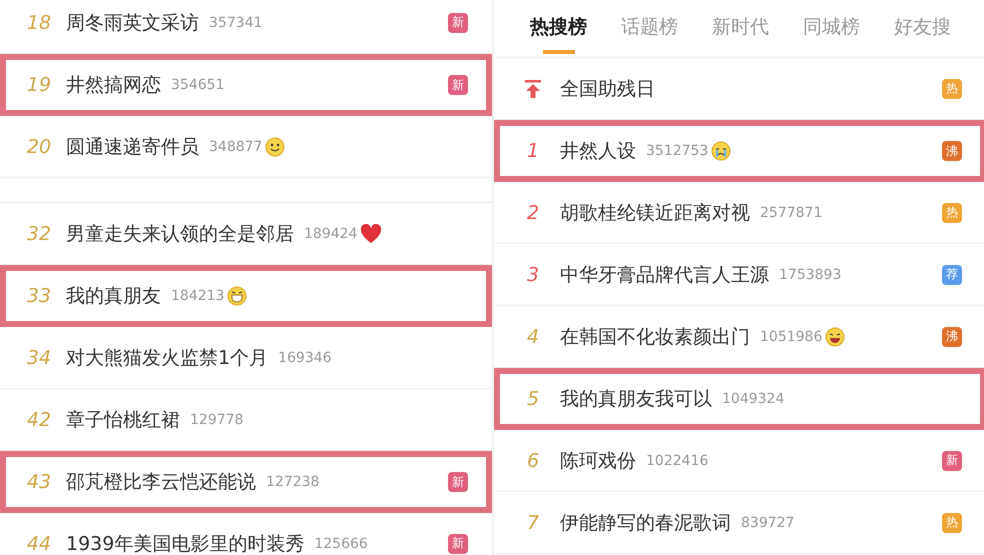  I want to click on search-count: 125666, so click(341, 544).